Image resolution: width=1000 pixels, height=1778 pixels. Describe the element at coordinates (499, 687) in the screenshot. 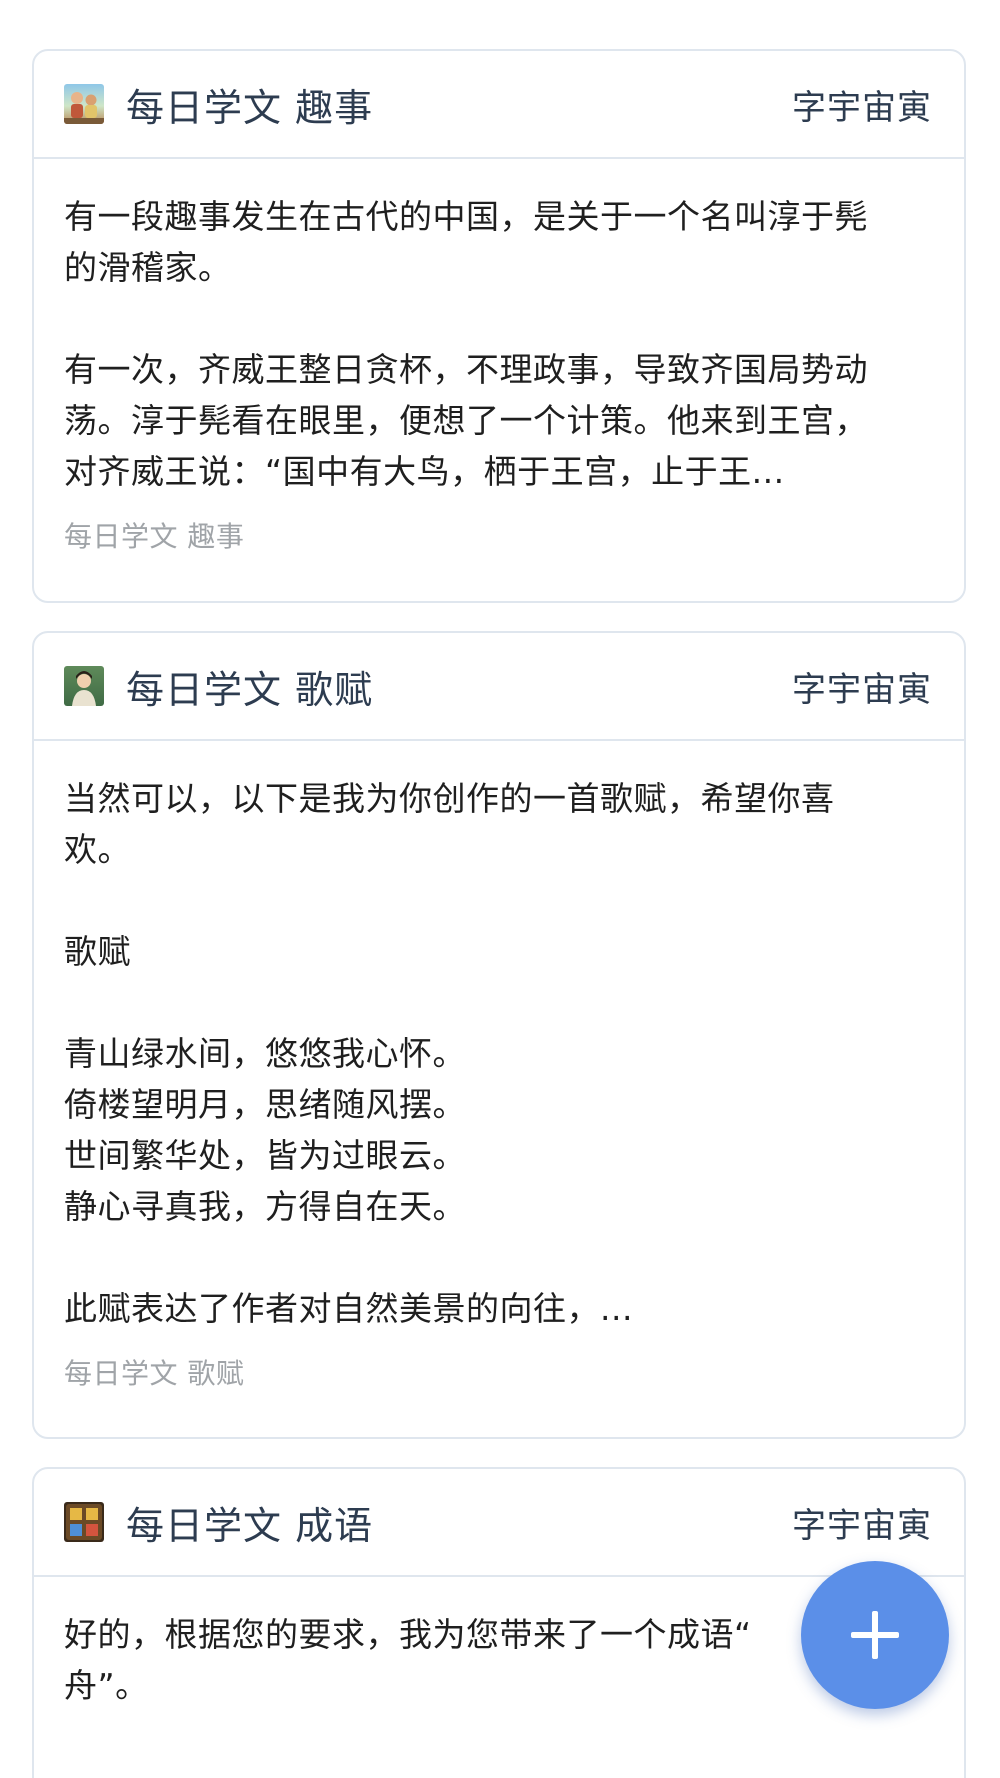

I see `card-header: 每日学文 歌赋 字宇宙寅` at that location.